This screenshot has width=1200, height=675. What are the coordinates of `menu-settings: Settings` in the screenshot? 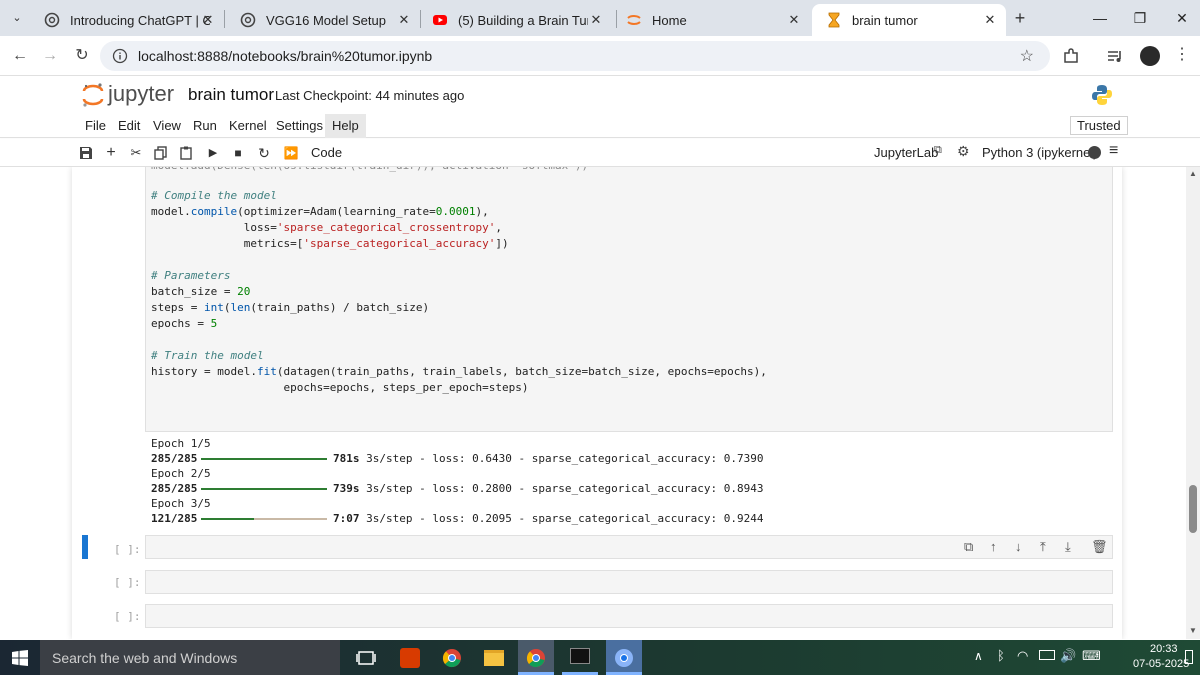 It's located at (299, 125).